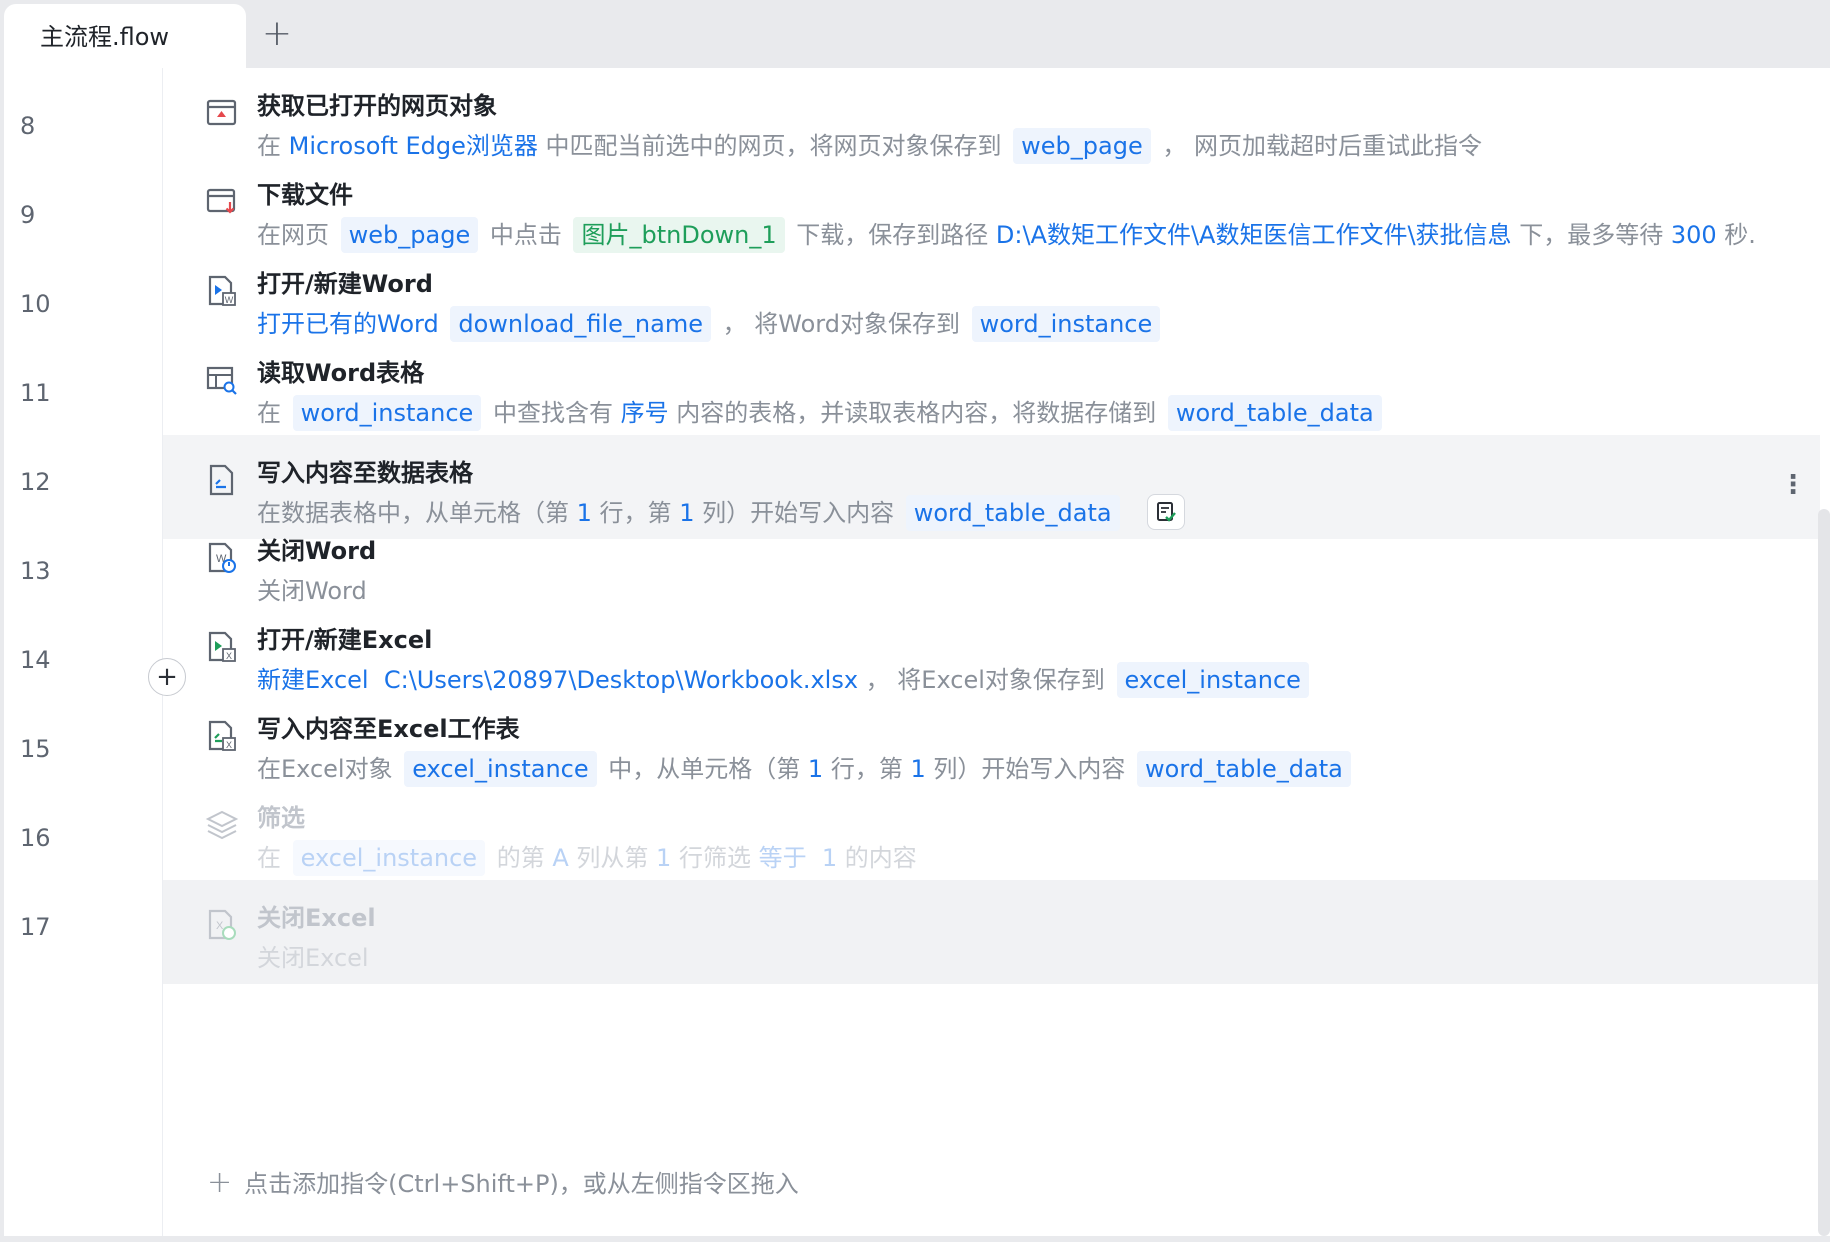 The image size is (1830, 1242). I want to click on desc-text: 中点击, so click(526, 235).